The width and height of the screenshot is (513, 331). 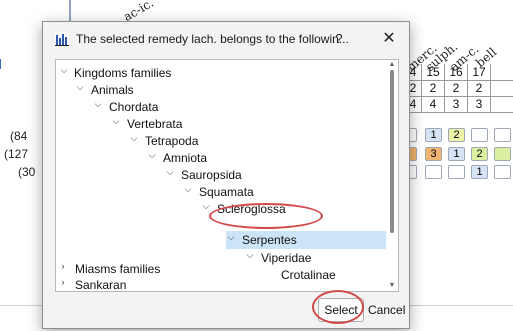 I want to click on select-button: Select, so click(x=341, y=310).